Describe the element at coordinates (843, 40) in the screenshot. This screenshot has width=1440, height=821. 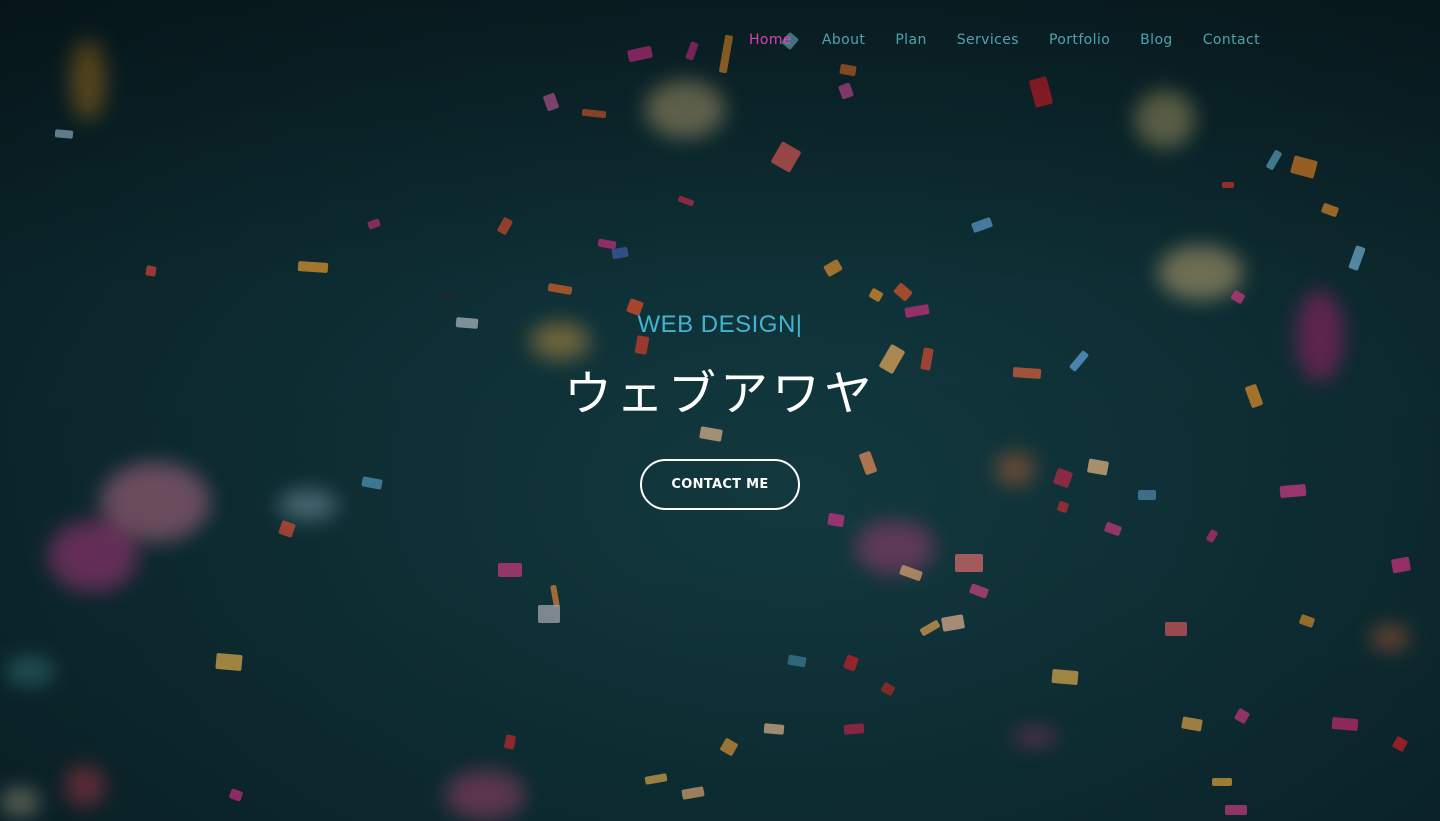
I see `nav-link-about: About` at that location.